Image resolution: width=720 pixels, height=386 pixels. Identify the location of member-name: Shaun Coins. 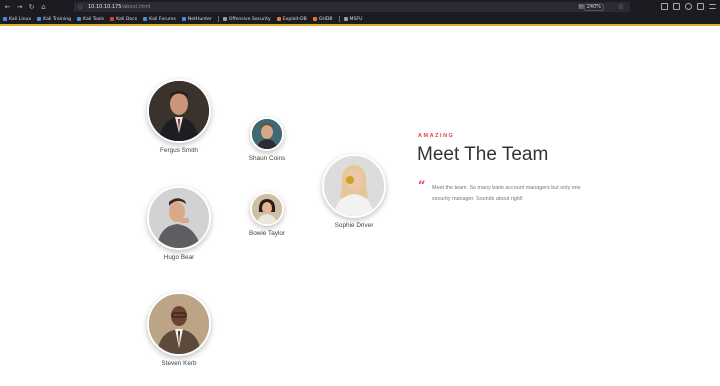
(267, 158).